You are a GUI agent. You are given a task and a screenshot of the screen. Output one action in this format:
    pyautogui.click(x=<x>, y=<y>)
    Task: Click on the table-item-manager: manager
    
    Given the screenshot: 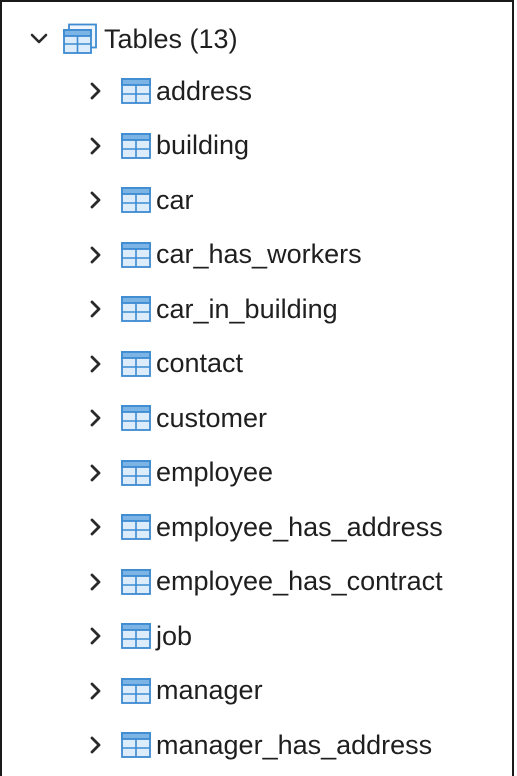 What is the action you would take?
    pyautogui.click(x=172, y=691)
    